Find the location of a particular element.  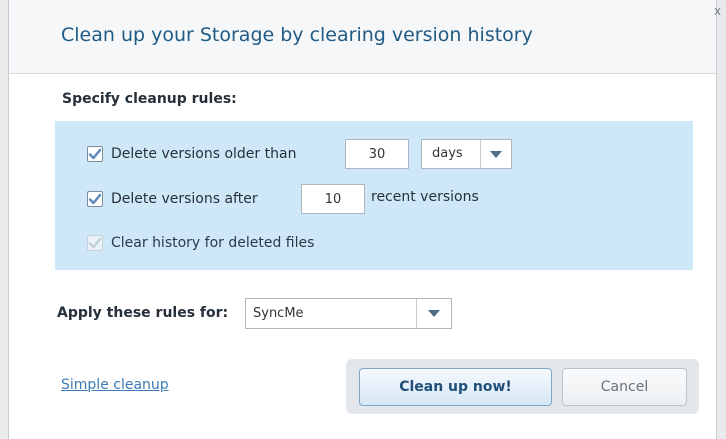

rule-clear-deleted: Clear history for deleted files is located at coordinates (200, 243).